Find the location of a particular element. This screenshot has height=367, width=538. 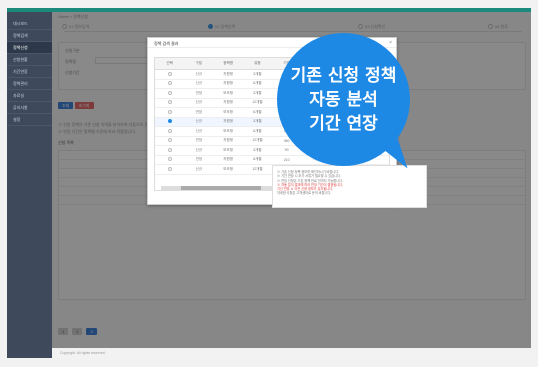

column-header: 유형 is located at coordinates (257, 63).